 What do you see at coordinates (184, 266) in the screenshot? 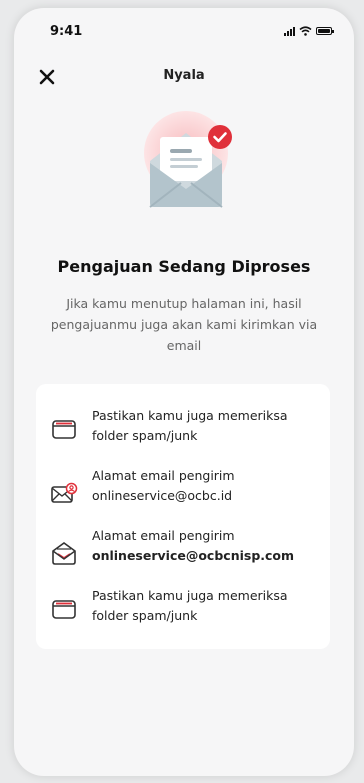
I see `headline: Pengajuan Sedang Diproses` at bounding box center [184, 266].